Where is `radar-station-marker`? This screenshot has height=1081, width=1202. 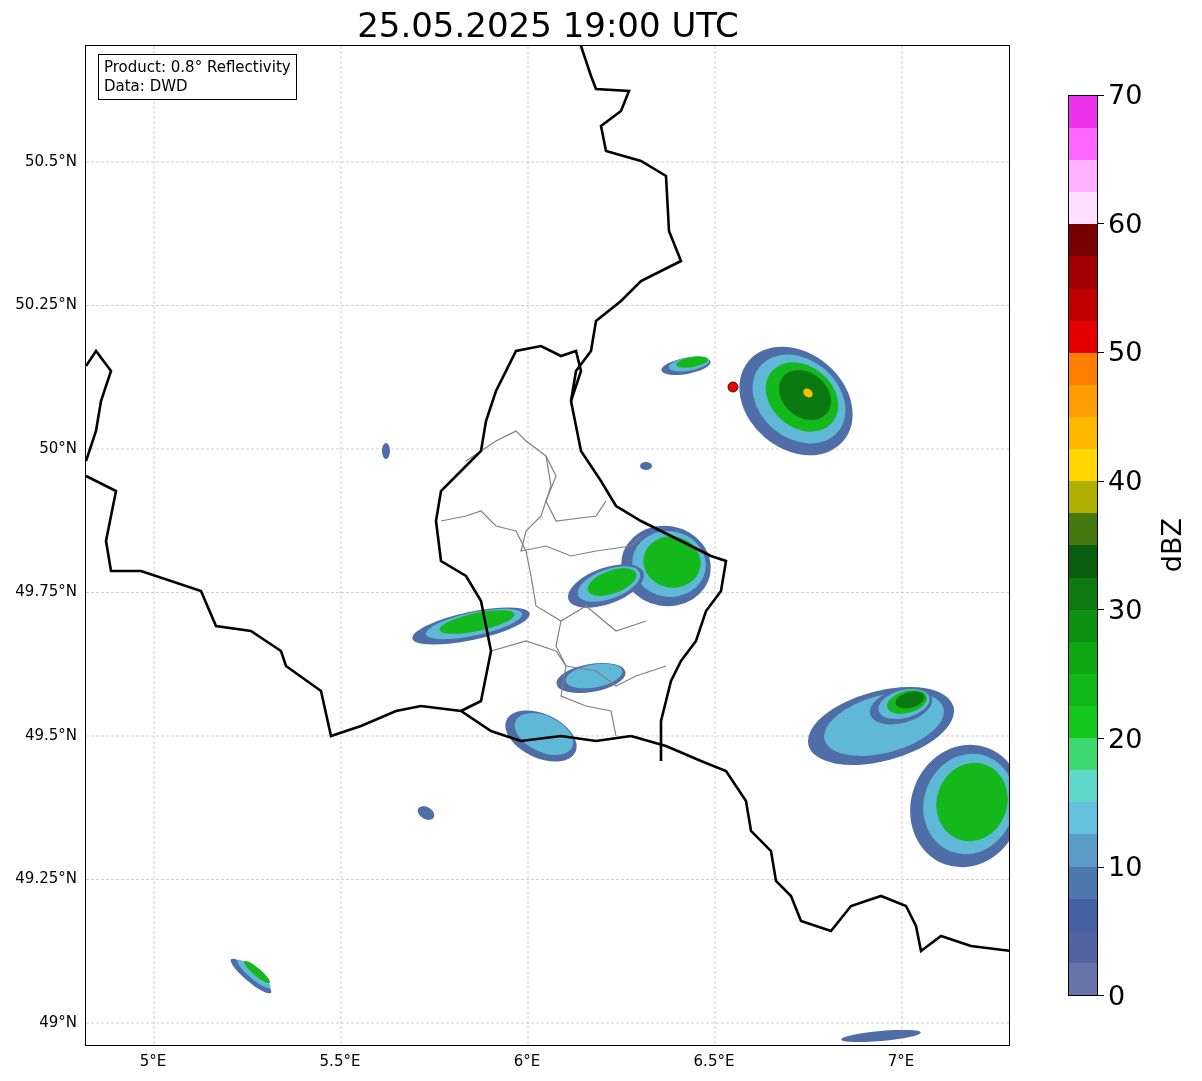 radar-station-marker is located at coordinates (733, 387).